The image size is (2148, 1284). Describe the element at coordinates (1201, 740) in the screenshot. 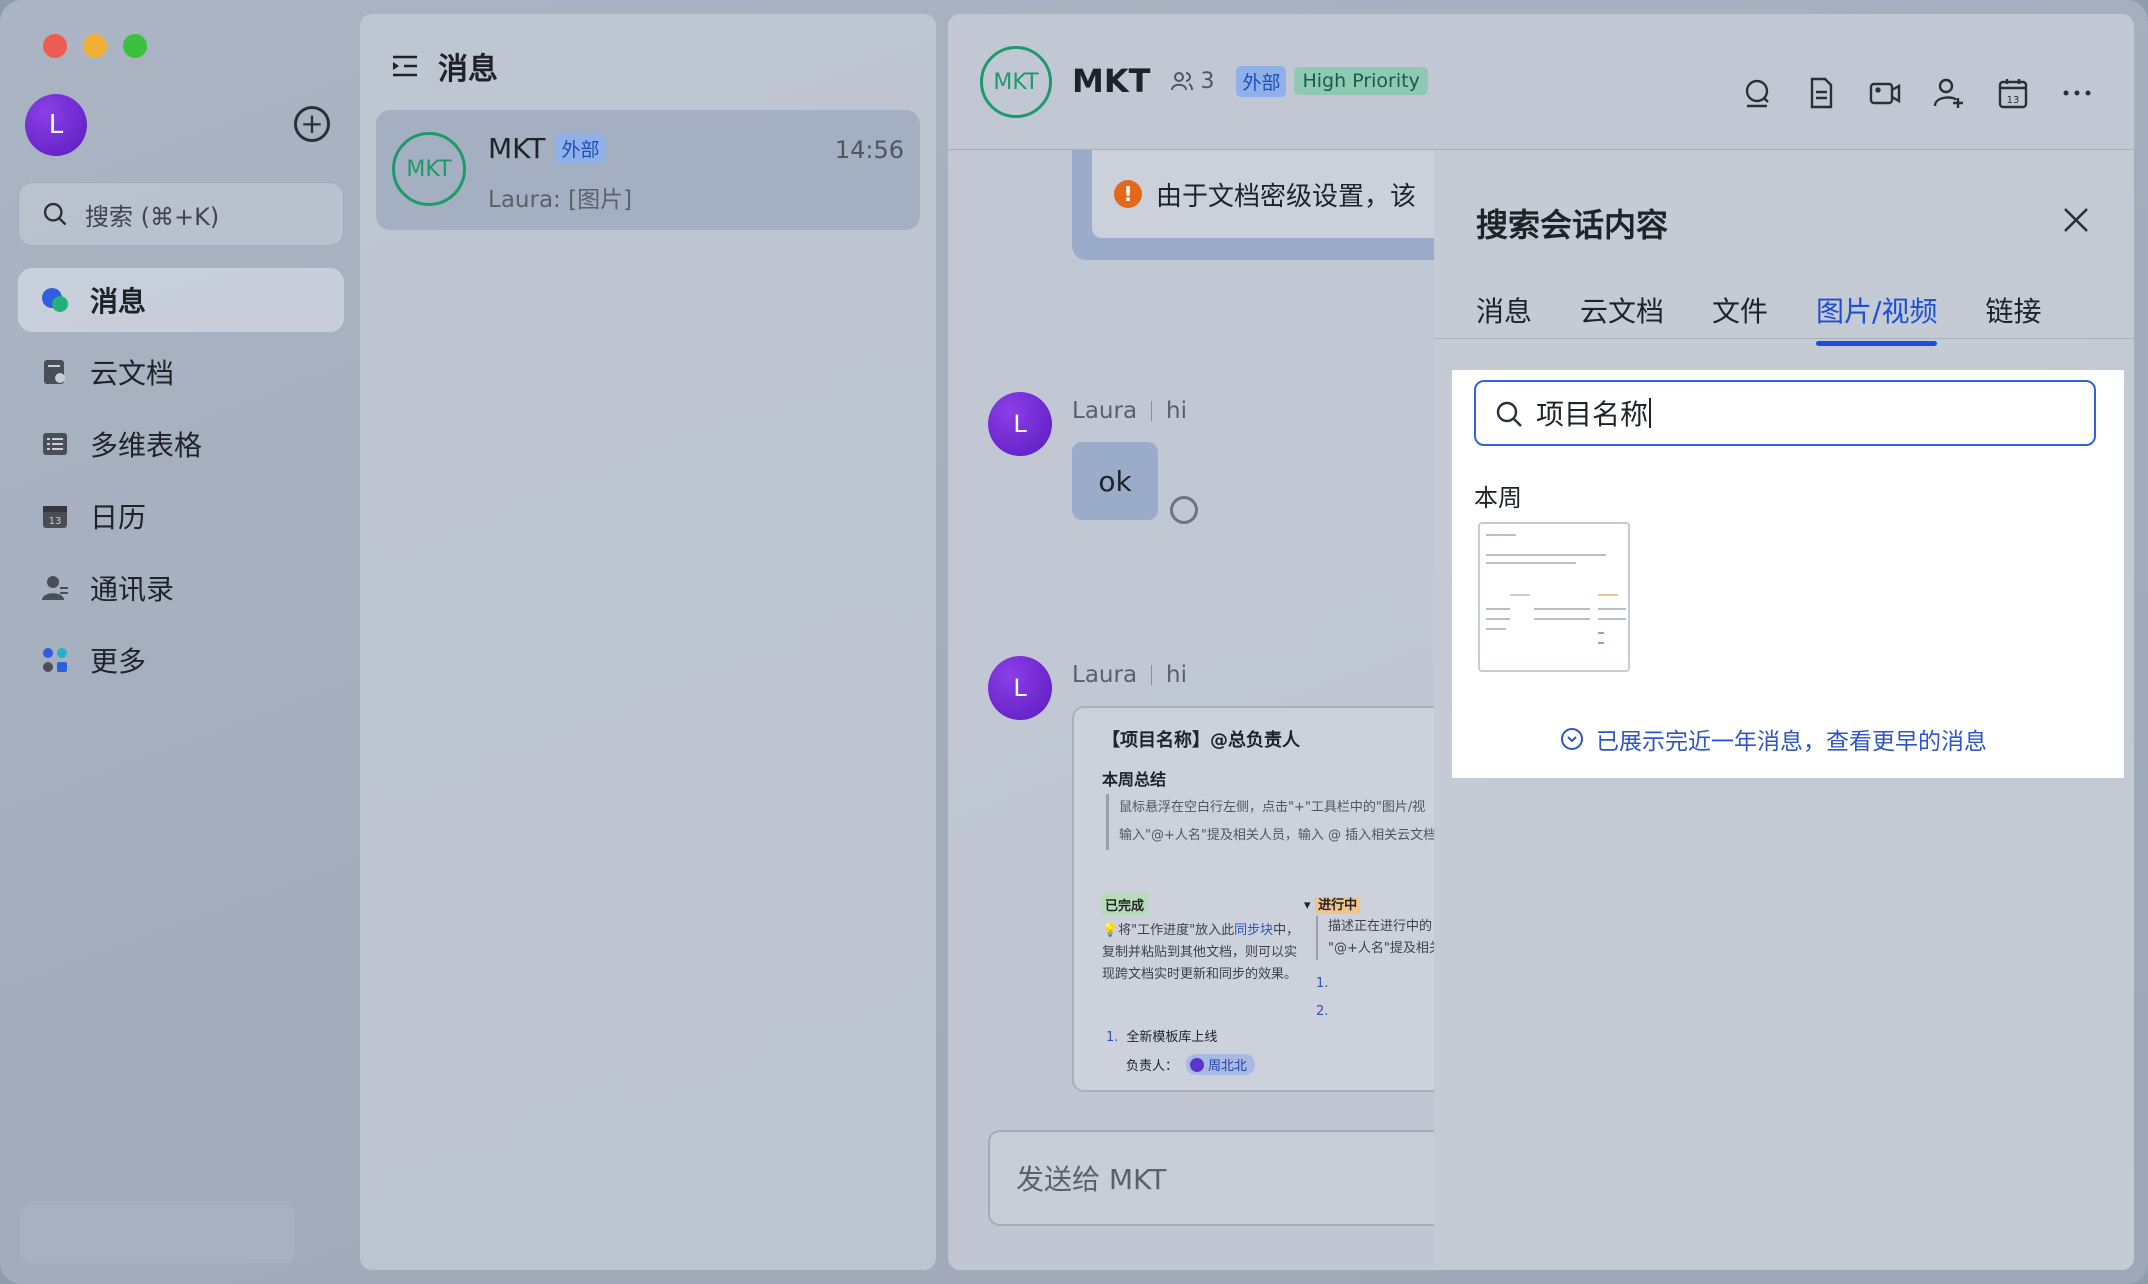

I see `doc-title: 【项目名称】@总负责人` at that location.